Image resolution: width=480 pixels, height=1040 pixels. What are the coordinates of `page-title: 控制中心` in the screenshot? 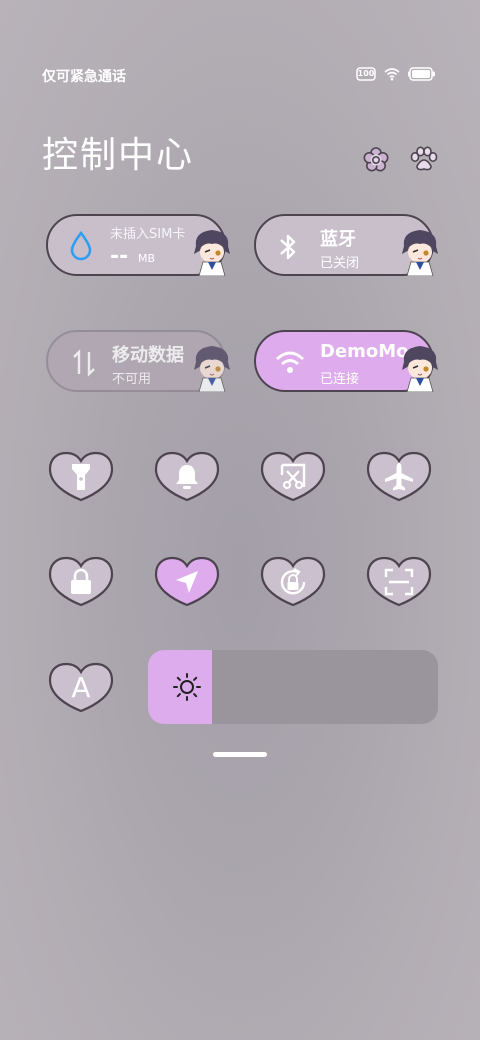 It's located at (118, 155).